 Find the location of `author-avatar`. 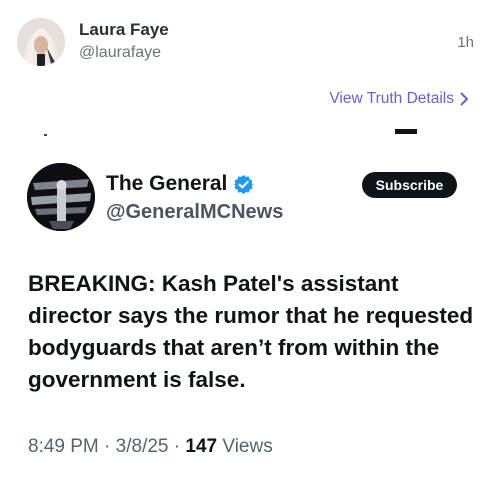

author-avatar is located at coordinates (41, 42).